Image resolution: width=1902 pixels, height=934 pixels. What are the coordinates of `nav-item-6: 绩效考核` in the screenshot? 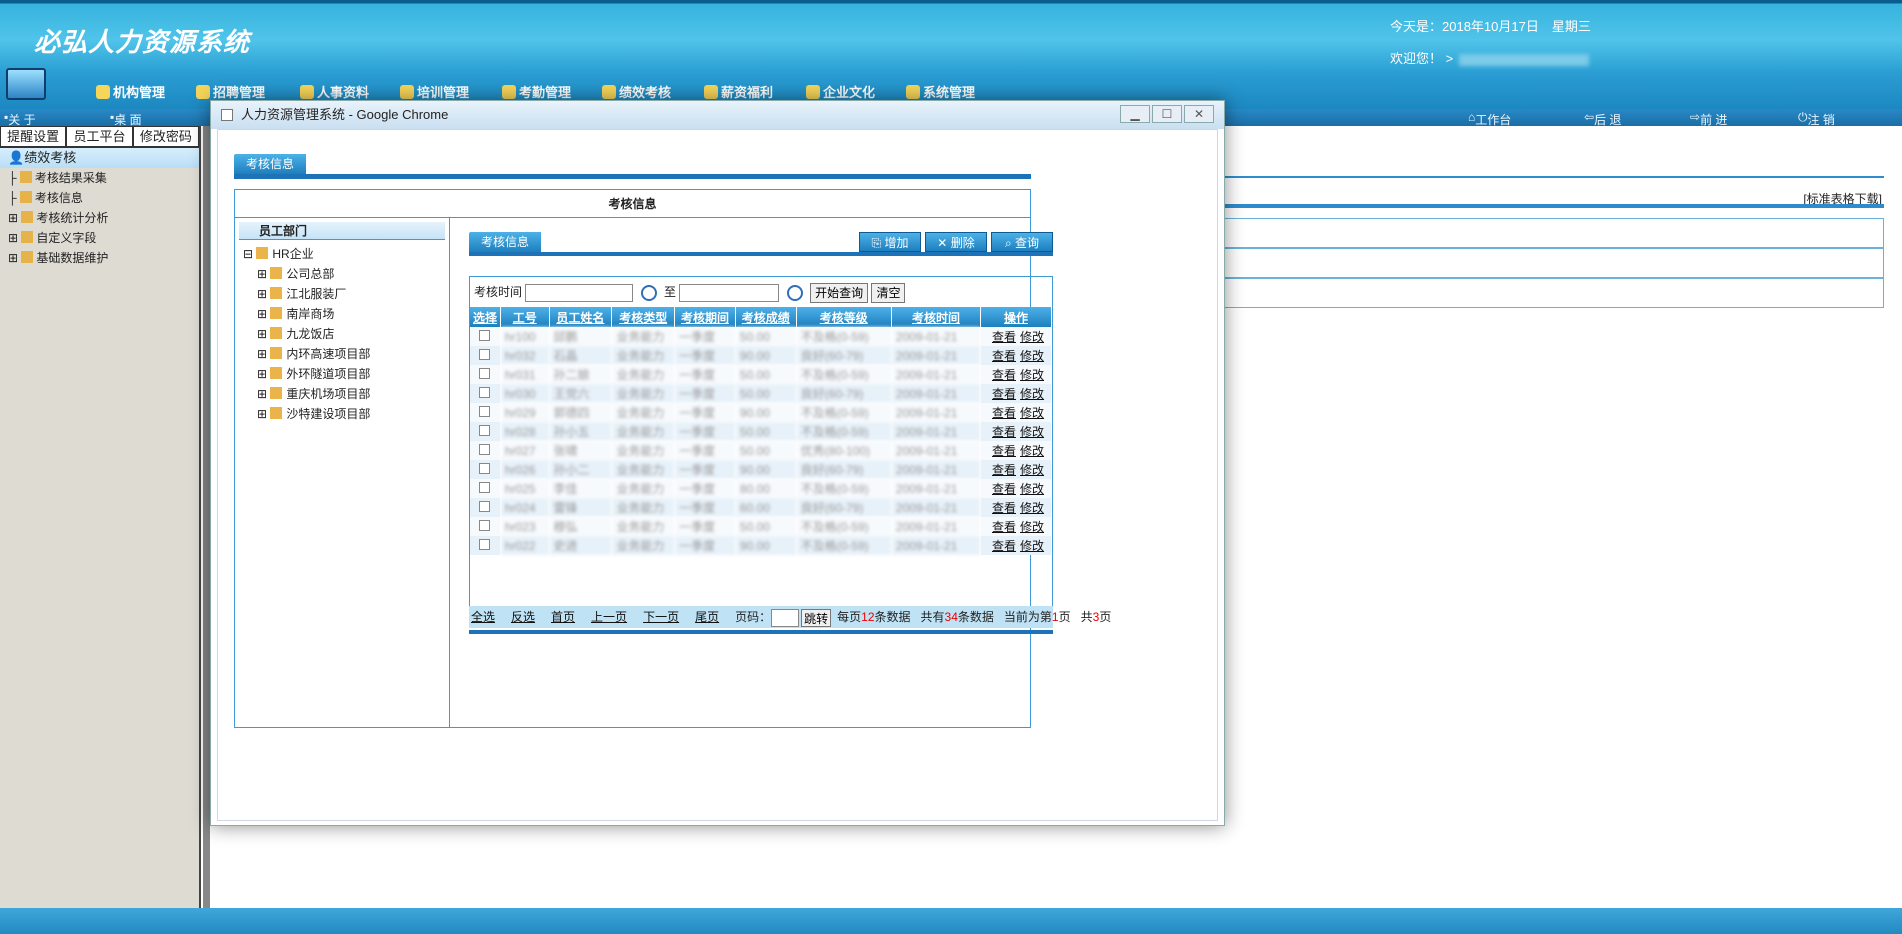 It's located at (636, 91).